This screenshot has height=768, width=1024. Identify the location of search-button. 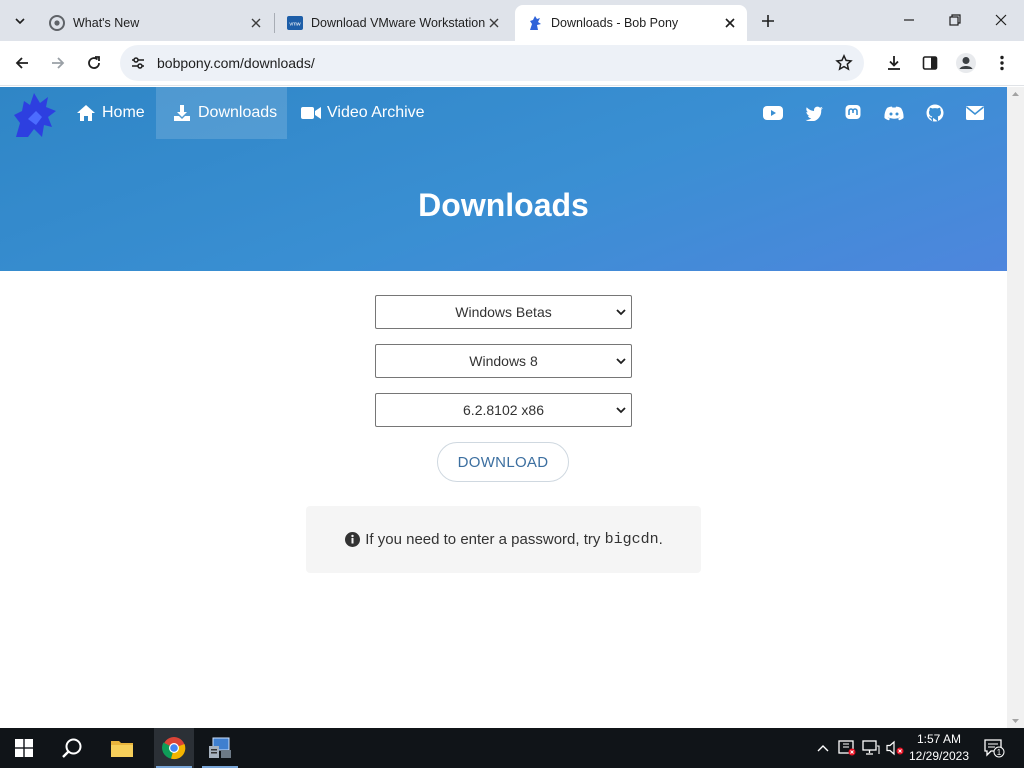
(72, 748).